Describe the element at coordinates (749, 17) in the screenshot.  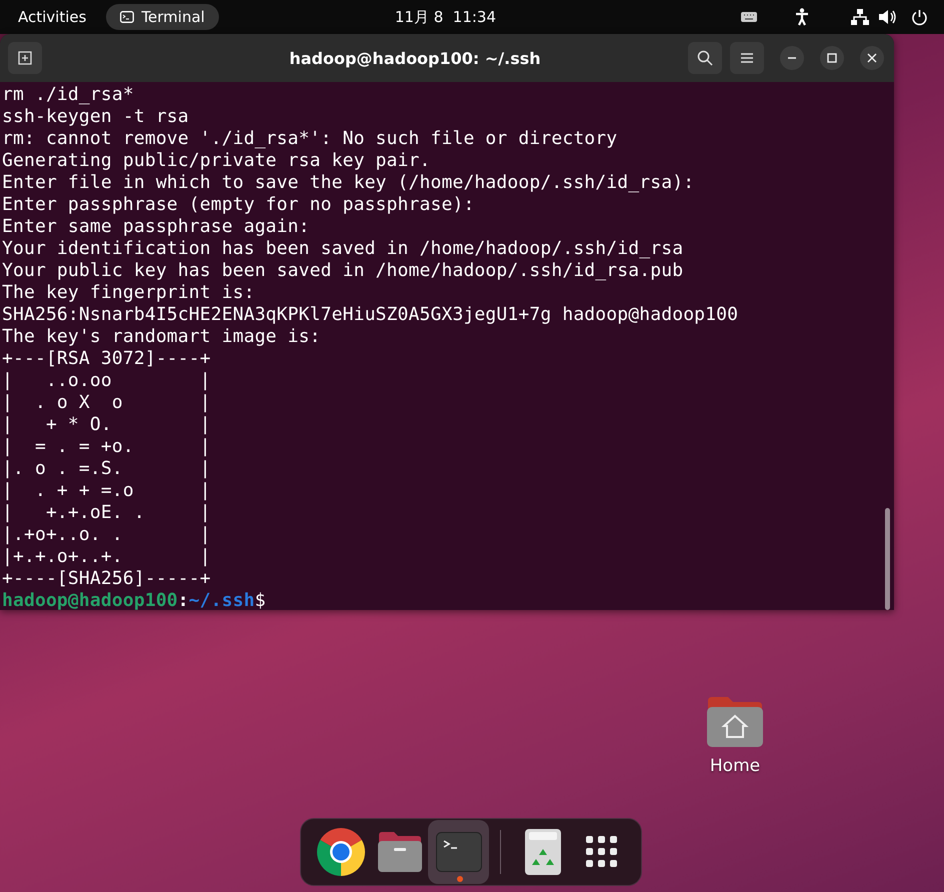
I see `keyboard-icon` at that location.